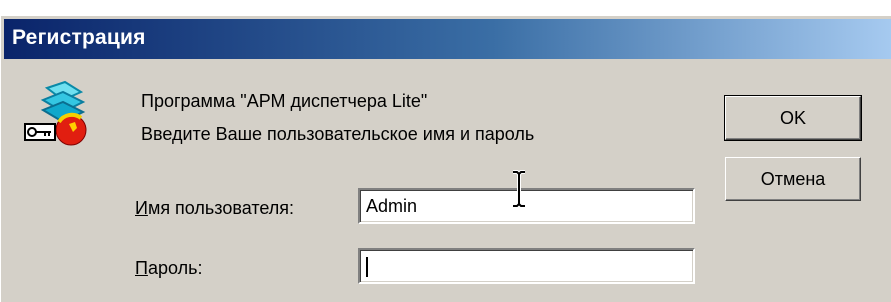 The height and width of the screenshot is (302, 891). What do you see at coordinates (793, 179) in the screenshot?
I see `cancel-button: Отмена` at bounding box center [793, 179].